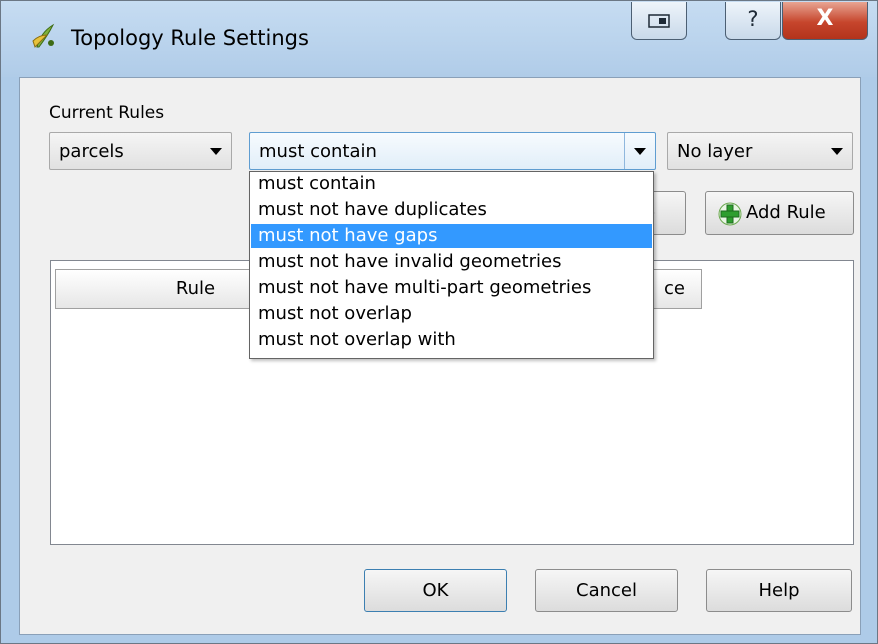 The height and width of the screenshot is (644, 878). Describe the element at coordinates (825, 18) in the screenshot. I see `close-icon: X` at that location.